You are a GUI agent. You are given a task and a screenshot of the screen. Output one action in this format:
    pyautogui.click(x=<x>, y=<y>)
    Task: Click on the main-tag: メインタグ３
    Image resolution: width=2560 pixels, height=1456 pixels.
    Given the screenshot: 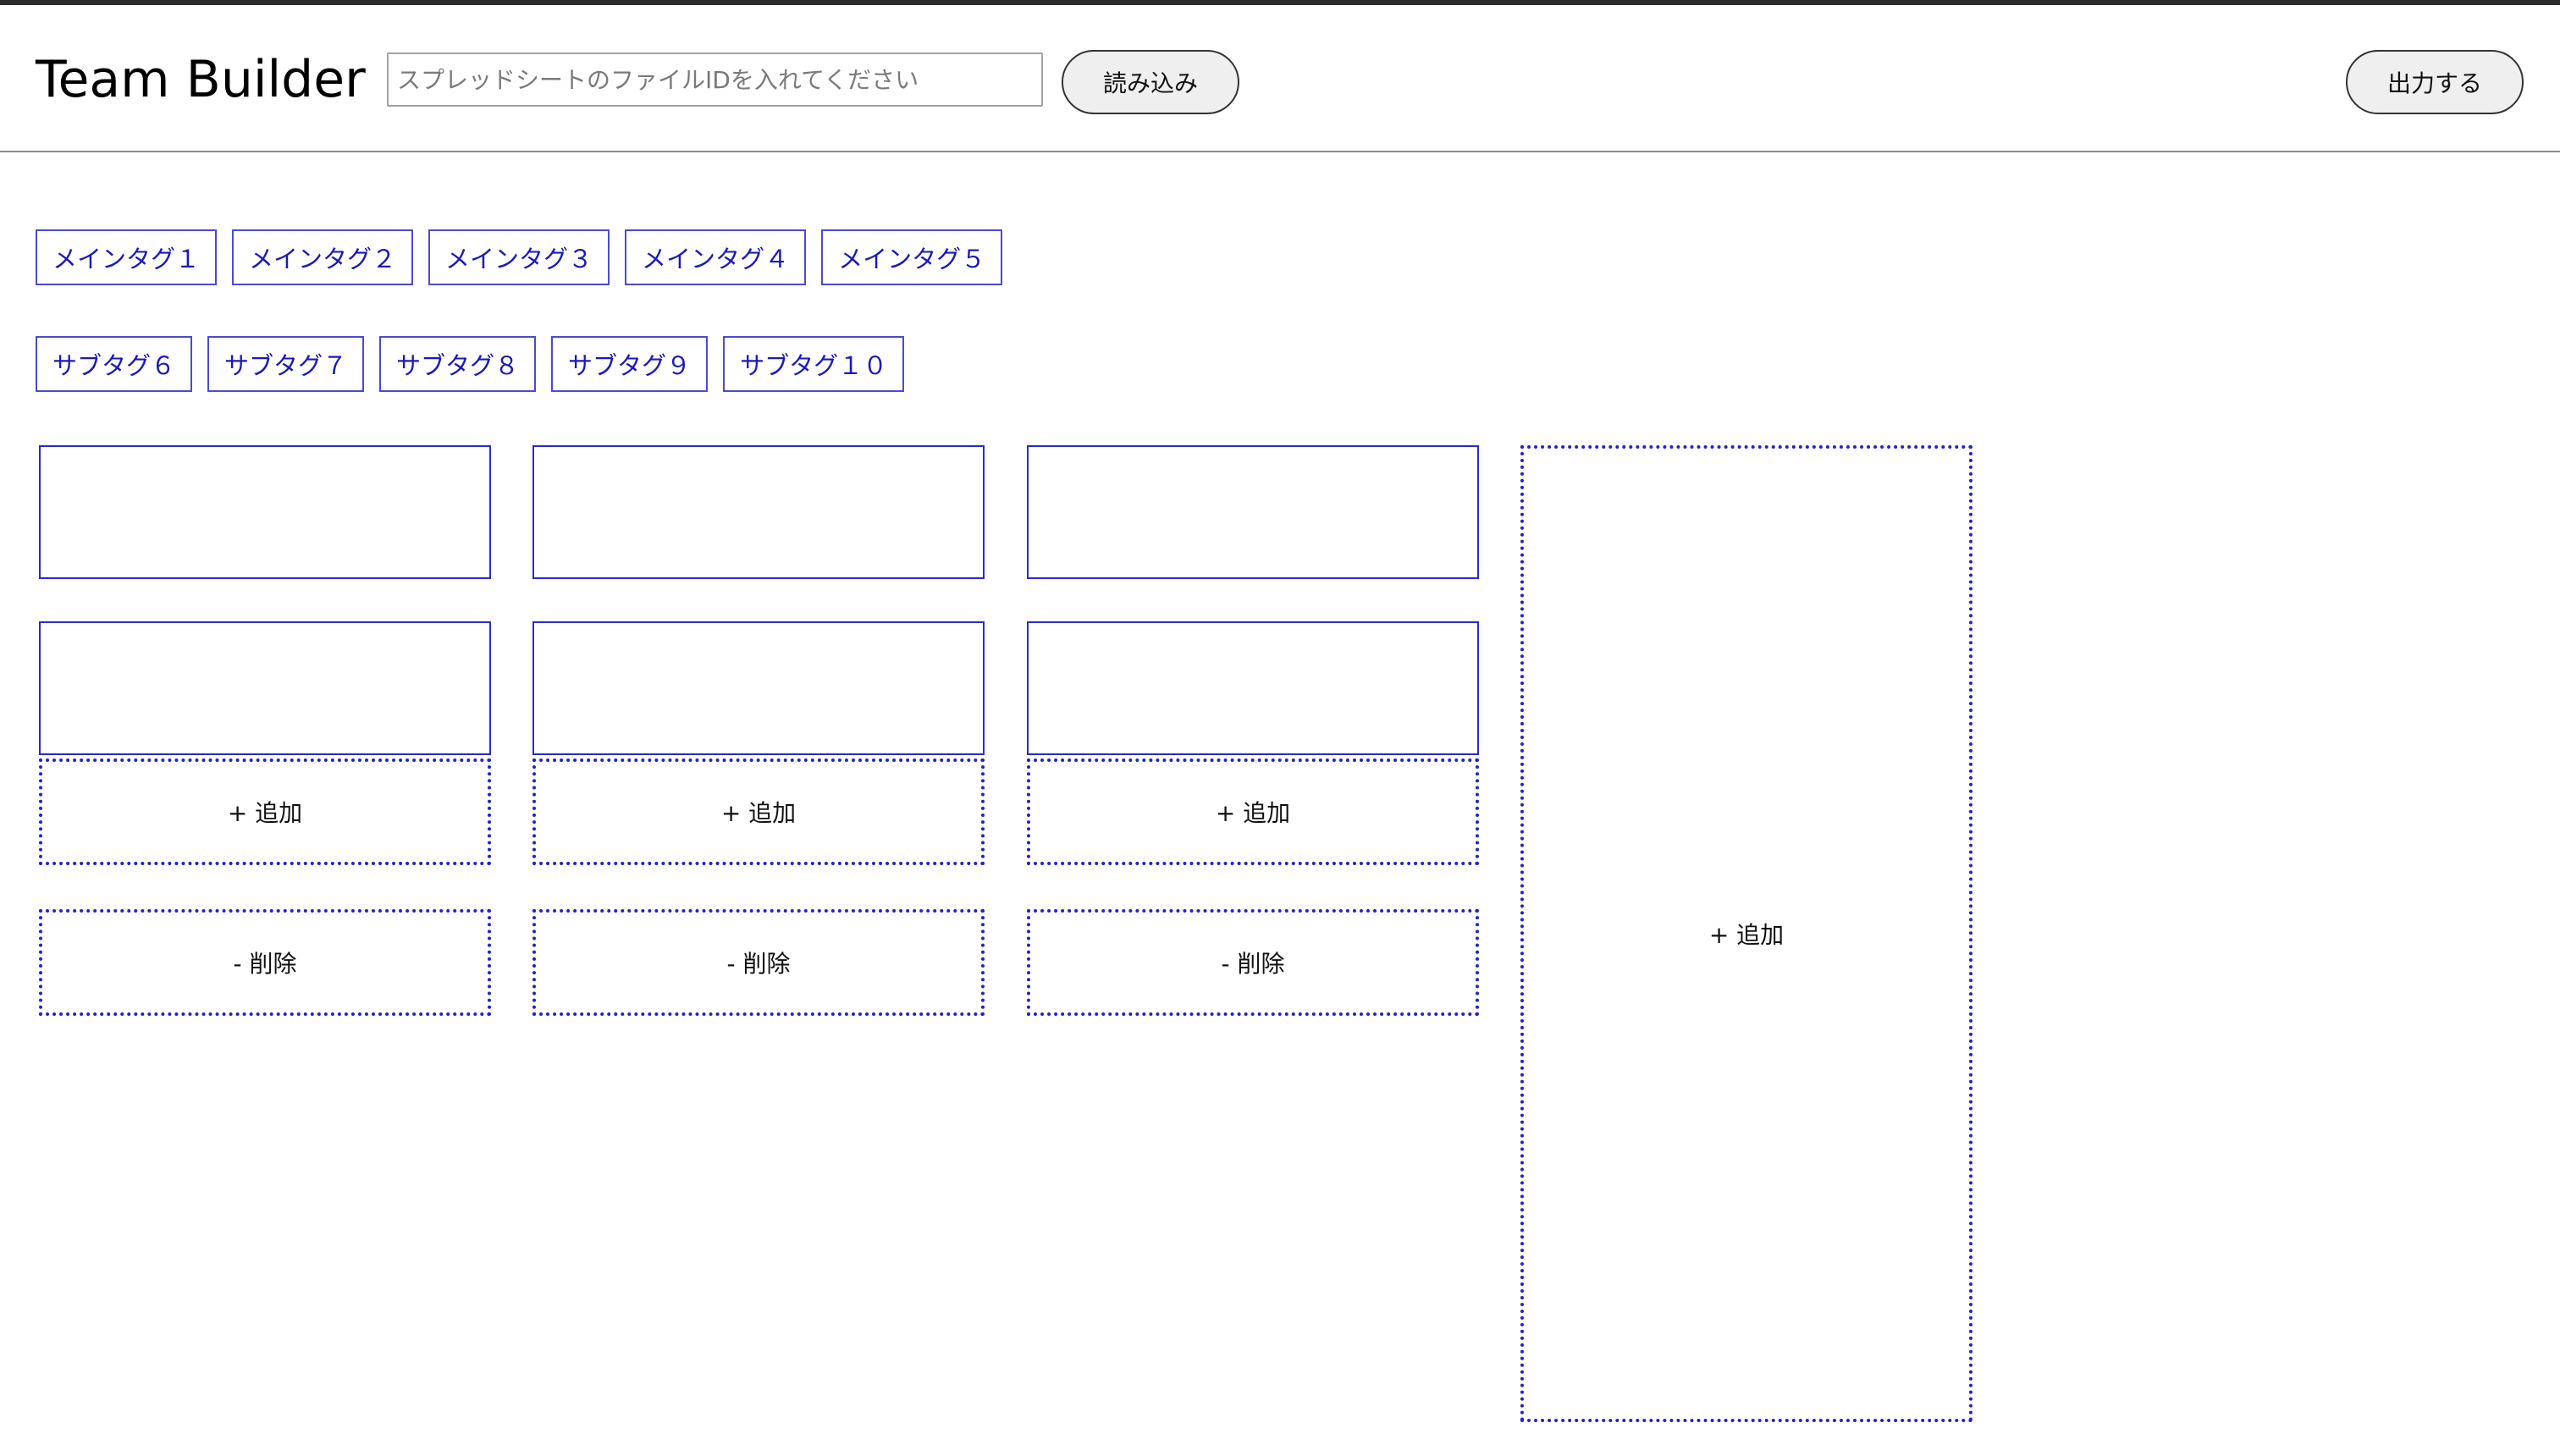 What is the action you would take?
    pyautogui.click(x=519, y=257)
    